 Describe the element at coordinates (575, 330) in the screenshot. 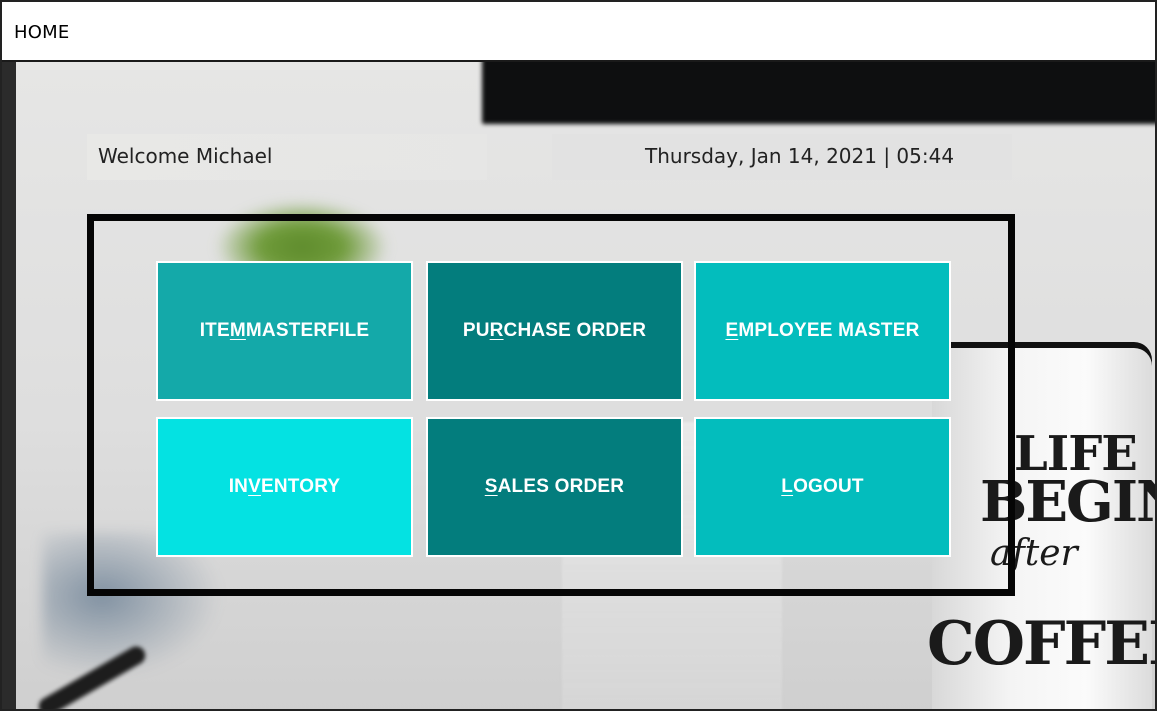

I see `button-label: CHASE ORDER` at that location.